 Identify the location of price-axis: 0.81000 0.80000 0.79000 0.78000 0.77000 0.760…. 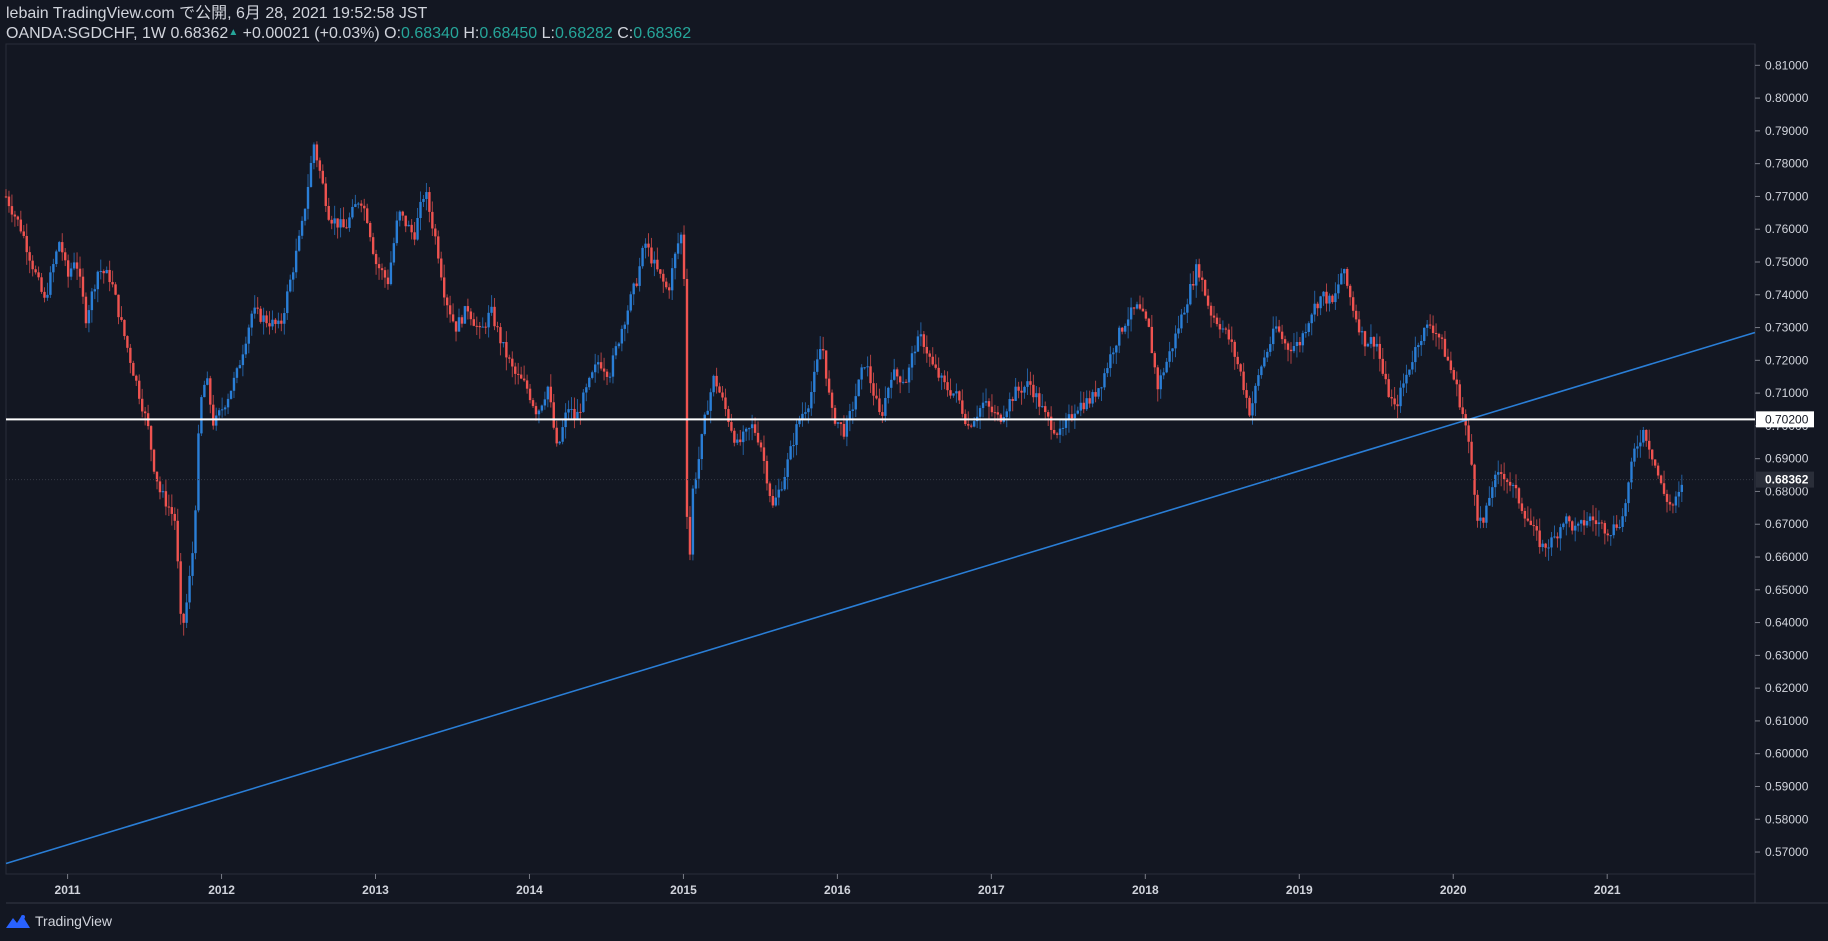
(1784, 458).